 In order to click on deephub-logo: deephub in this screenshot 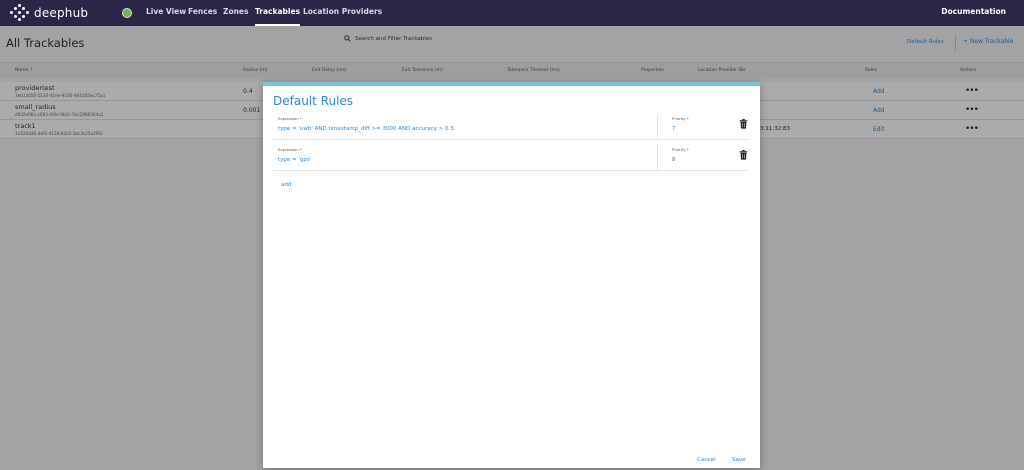, I will do `click(48, 13)`.